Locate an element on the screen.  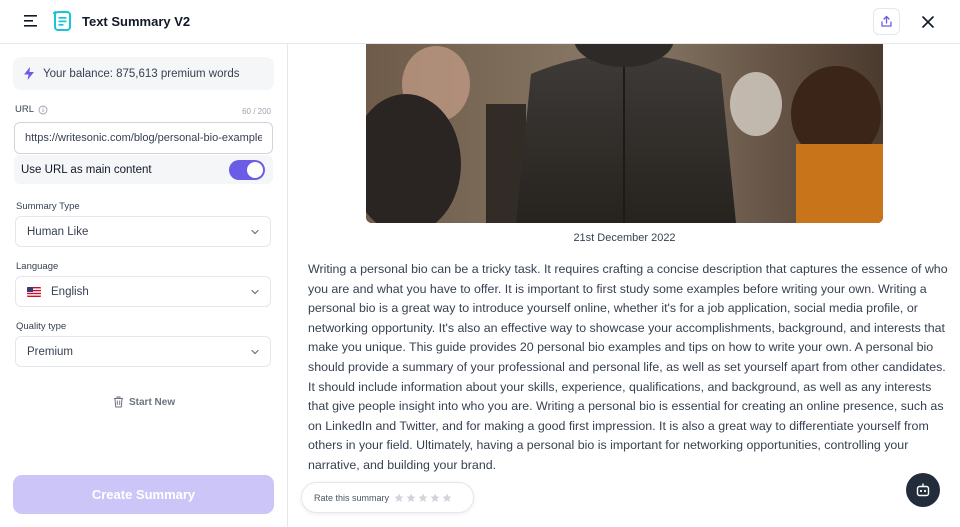
url-input is located at coordinates (143, 138).